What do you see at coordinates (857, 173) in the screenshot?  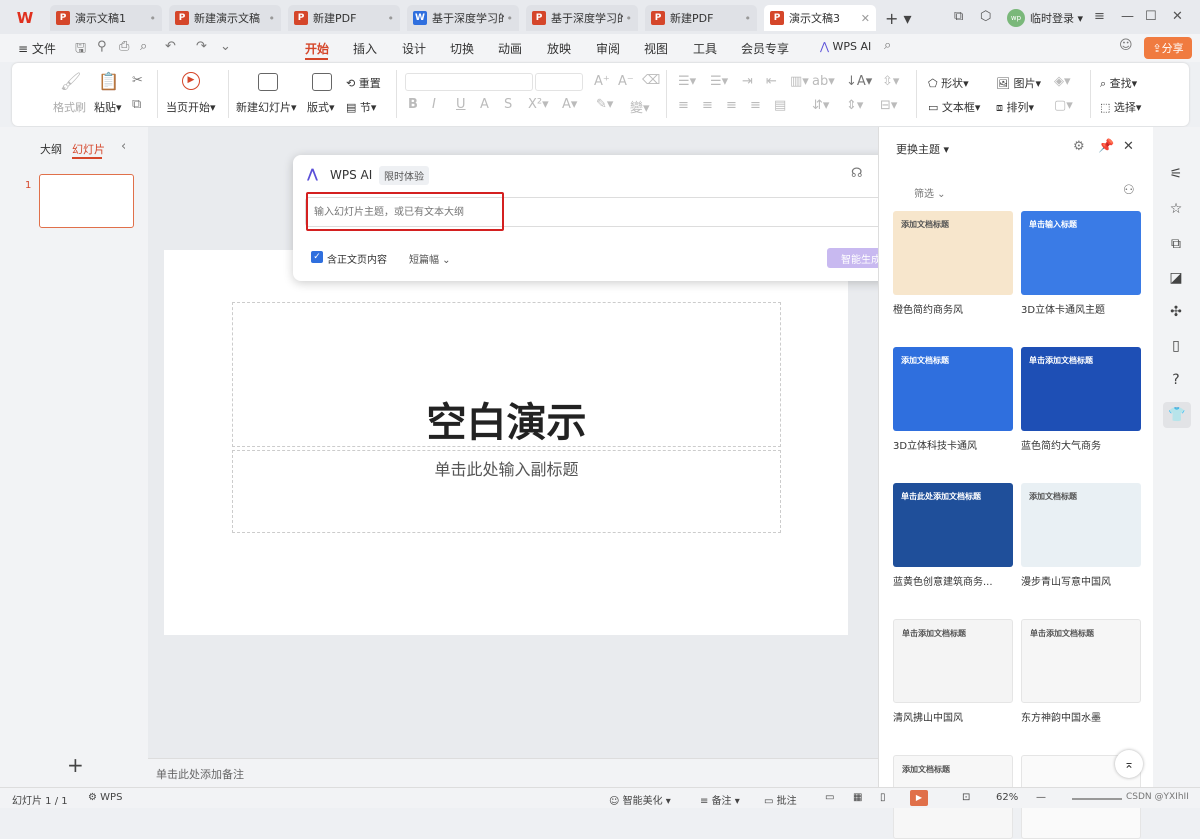 I see `headset-icon: ☊` at bounding box center [857, 173].